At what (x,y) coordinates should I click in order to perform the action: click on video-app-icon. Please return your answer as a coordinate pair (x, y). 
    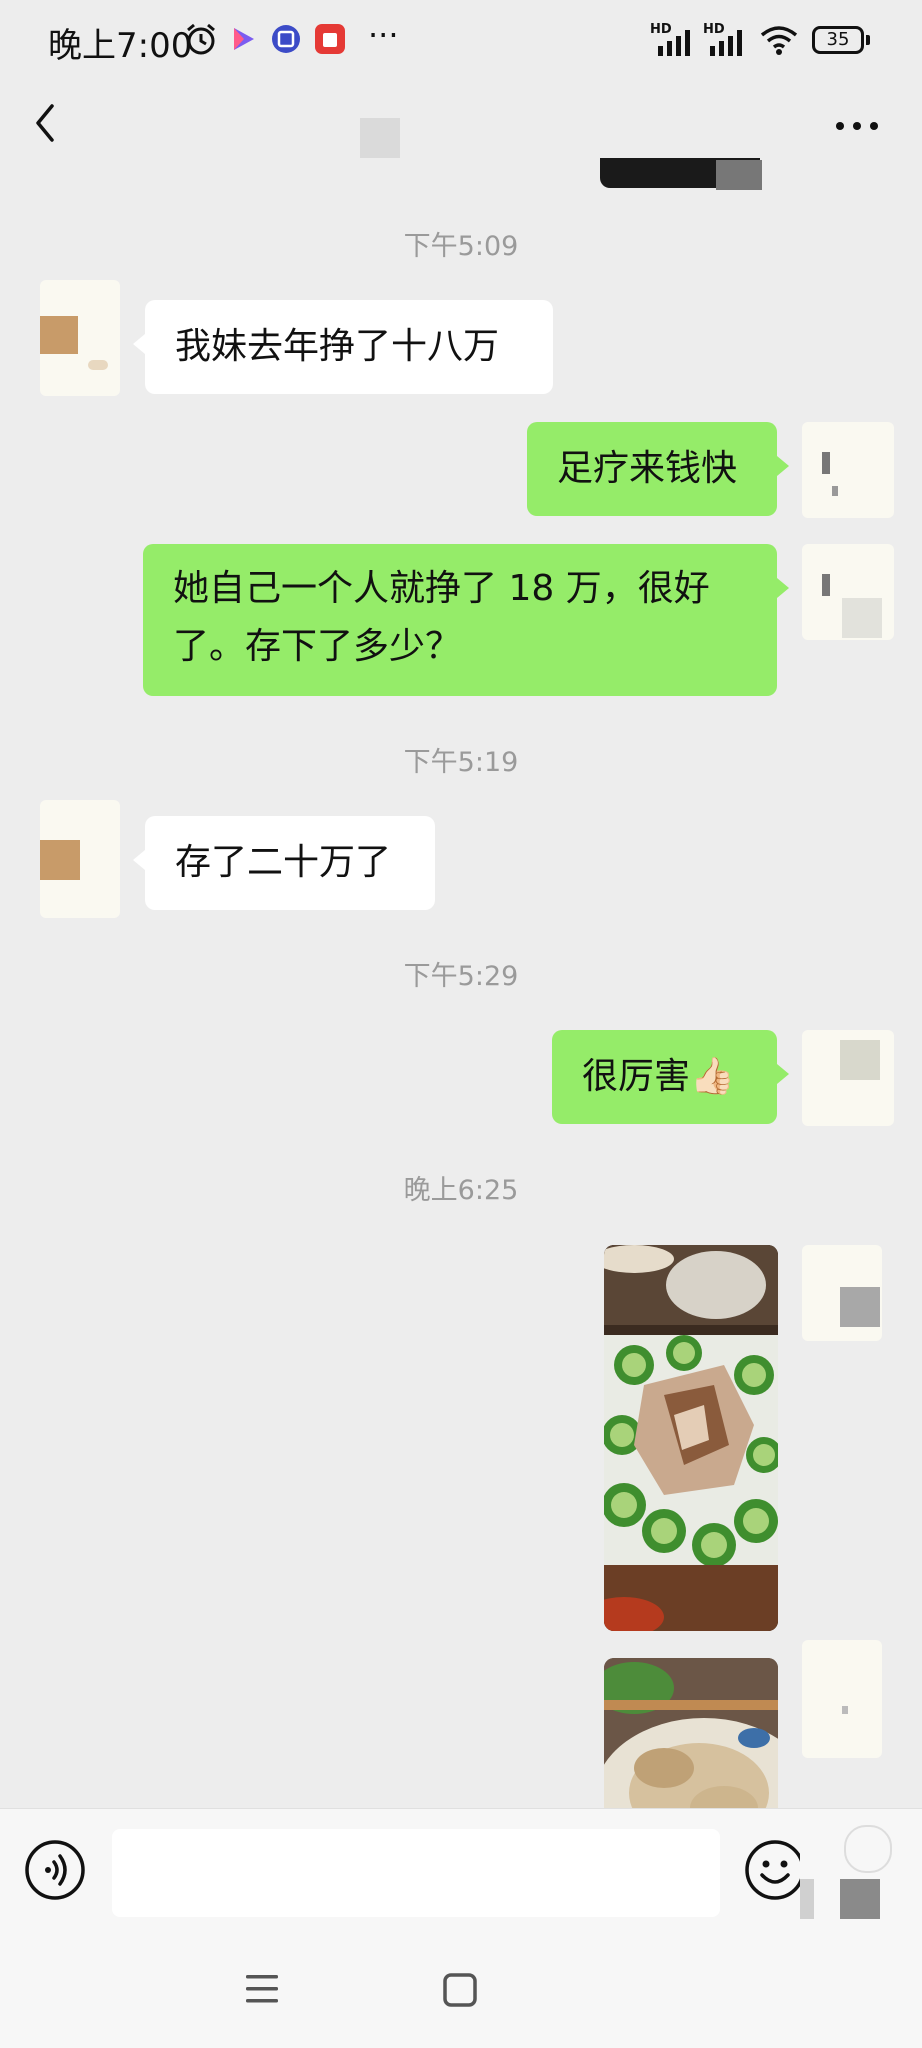
    Looking at the image, I should click on (244, 39).